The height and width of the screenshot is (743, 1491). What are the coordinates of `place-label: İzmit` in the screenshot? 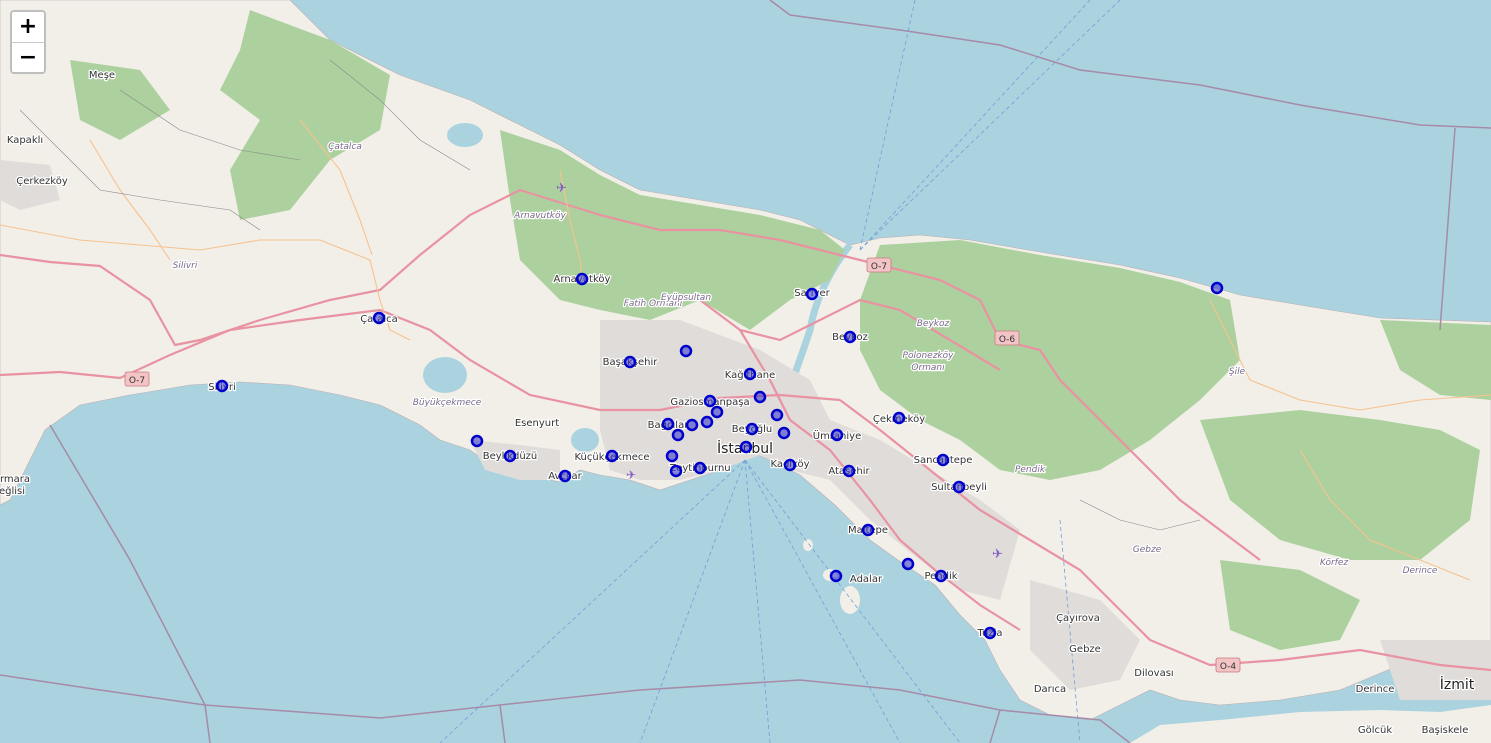 It's located at (1457, 684).